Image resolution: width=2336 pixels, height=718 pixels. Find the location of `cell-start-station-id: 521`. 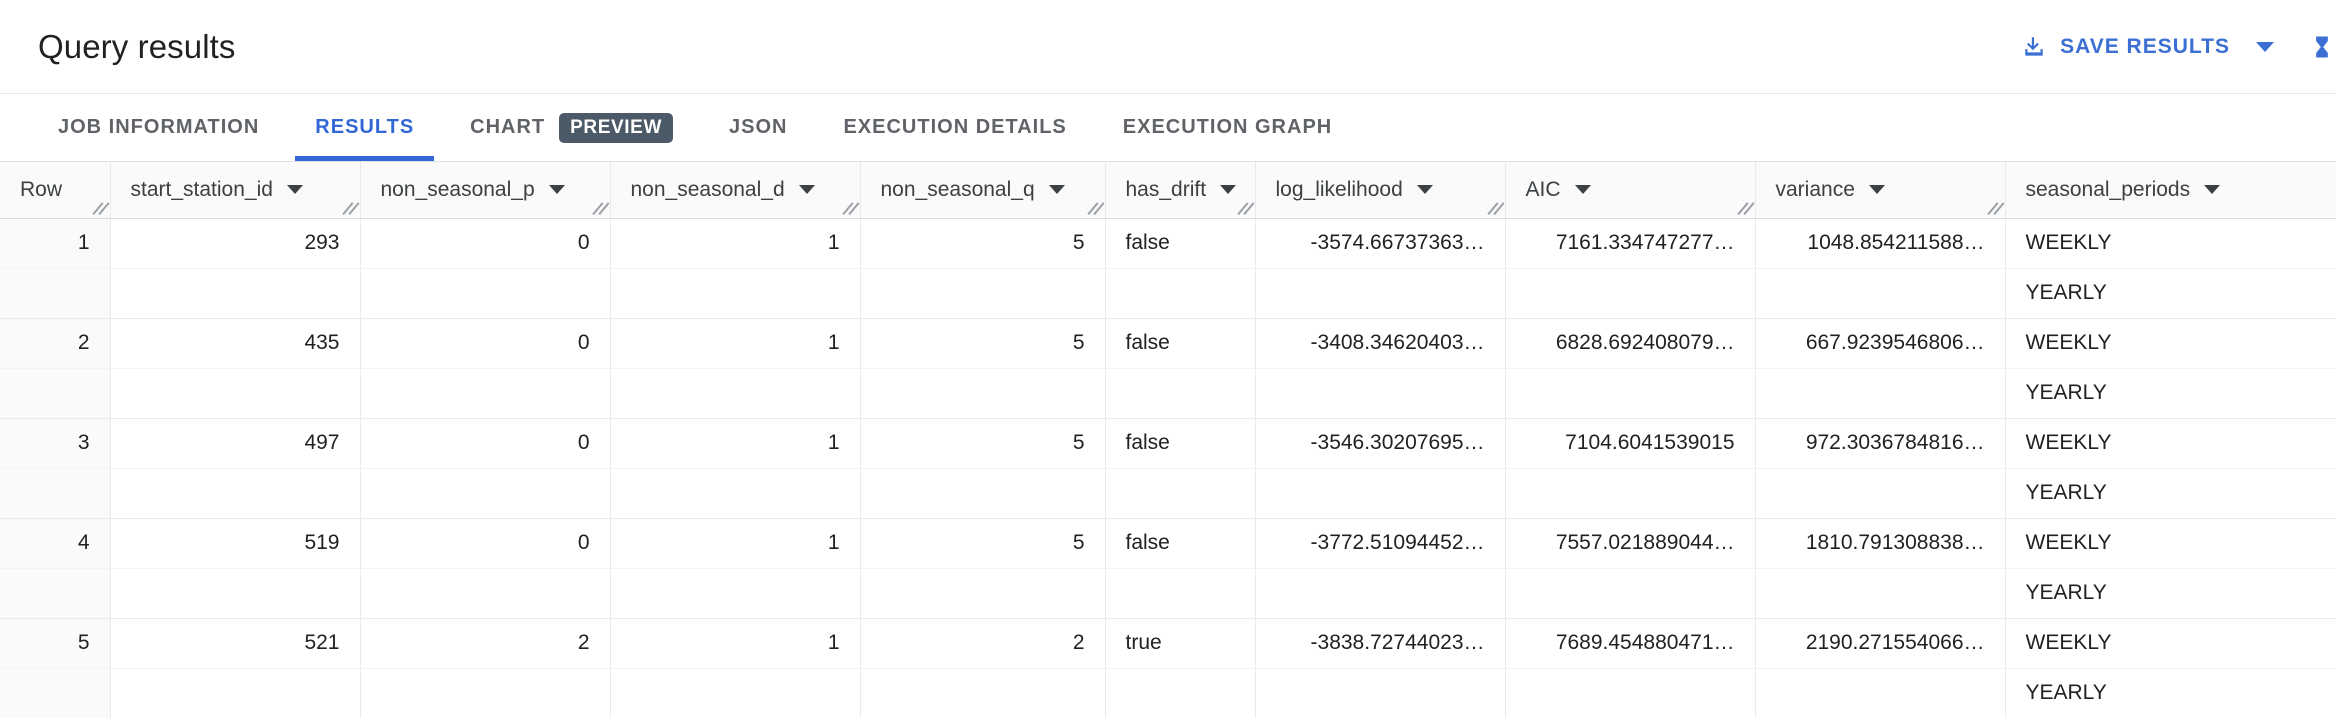

cell-start-station-id: 521 is located at coordinates (235, 643).